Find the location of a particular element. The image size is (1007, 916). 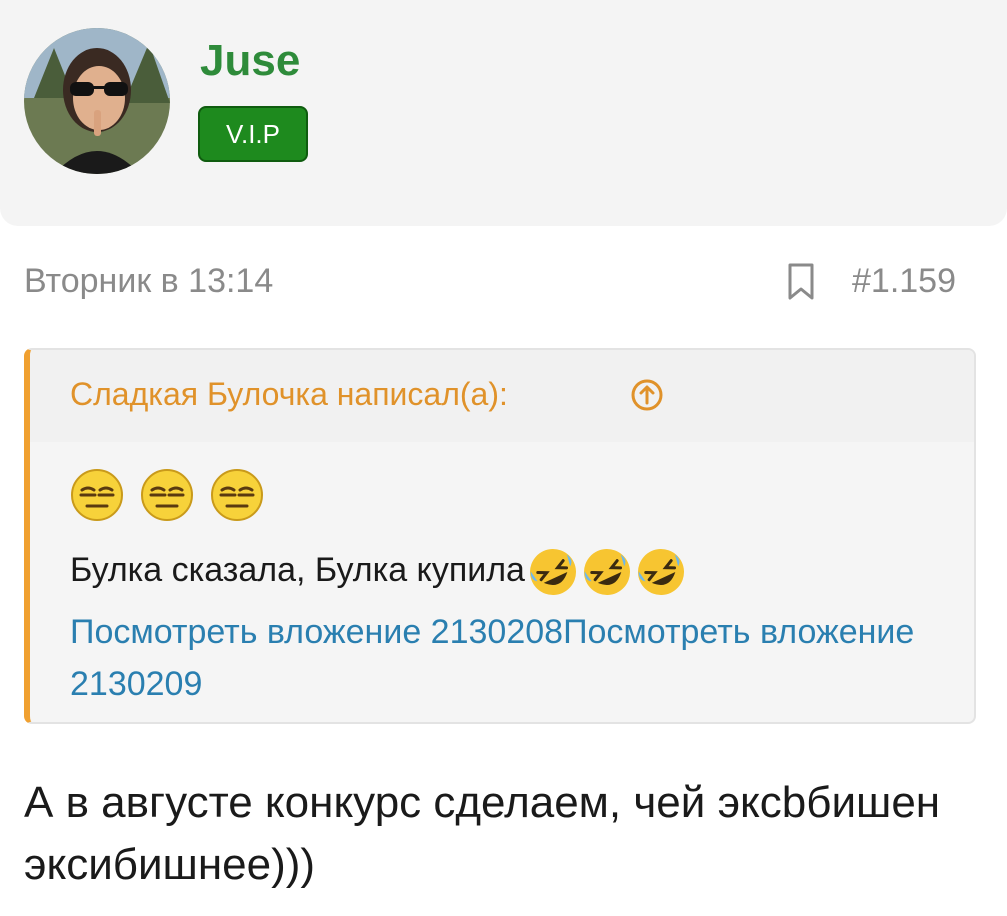

smiles-row is located at coordinates (175, 495).